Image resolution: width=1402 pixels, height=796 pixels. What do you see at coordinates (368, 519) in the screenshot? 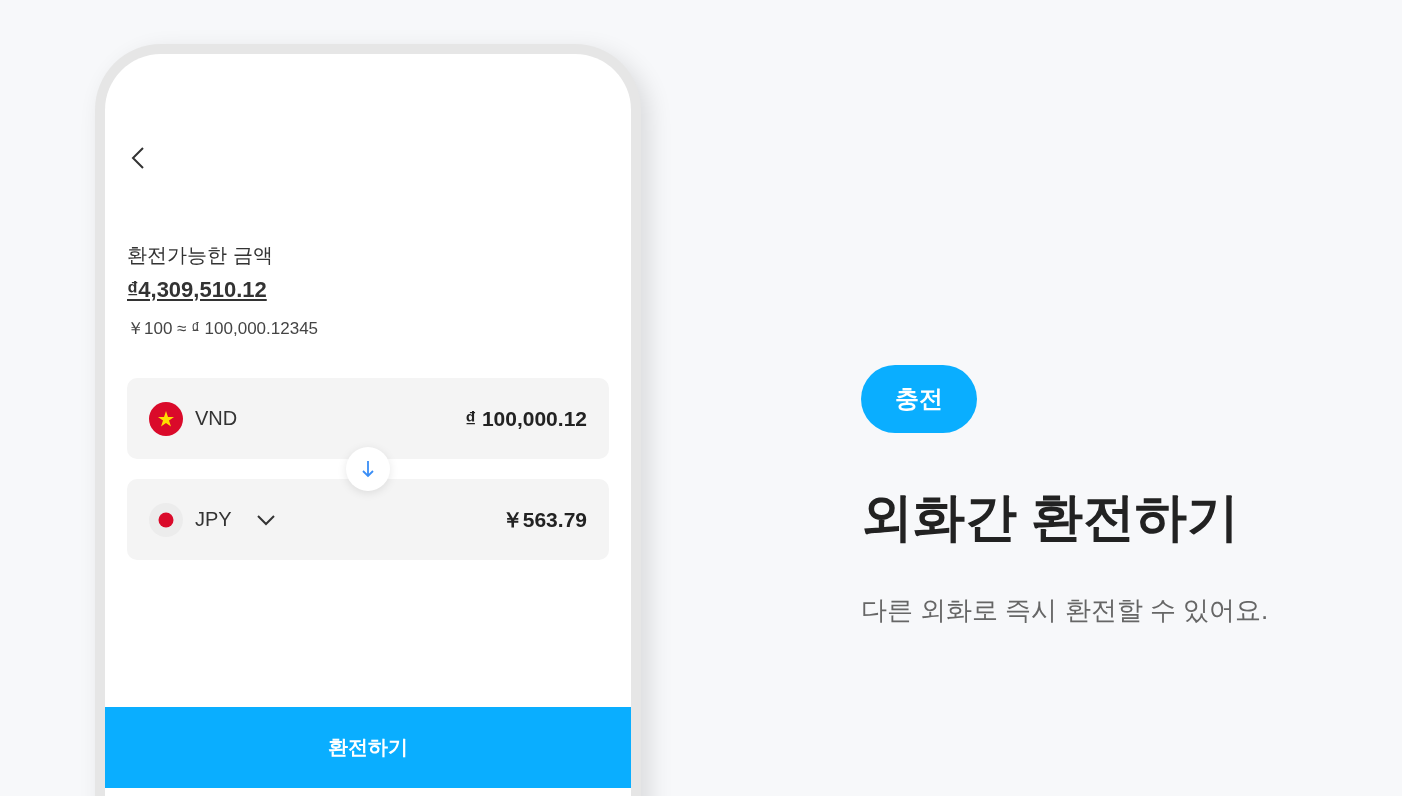
I see `currency-card: JPY ￥563.79` at bounding box center [368, 519].